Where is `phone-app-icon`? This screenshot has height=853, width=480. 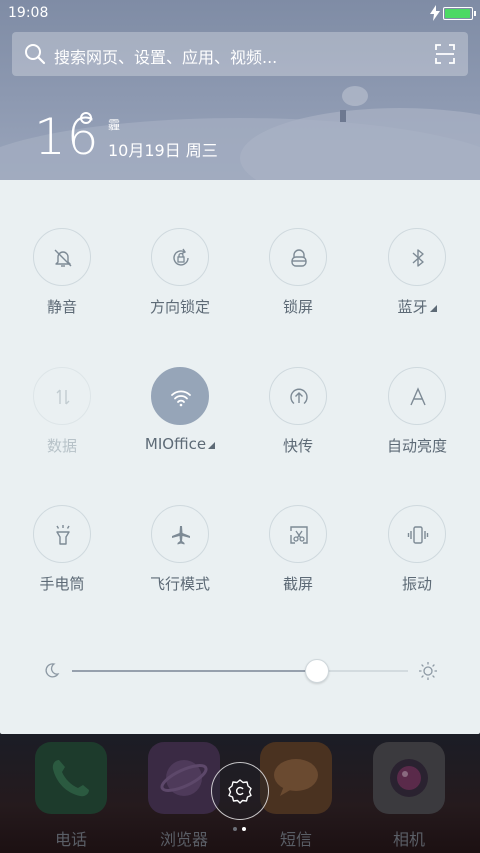 phone-app-icon is located at coordinates (71, 778).